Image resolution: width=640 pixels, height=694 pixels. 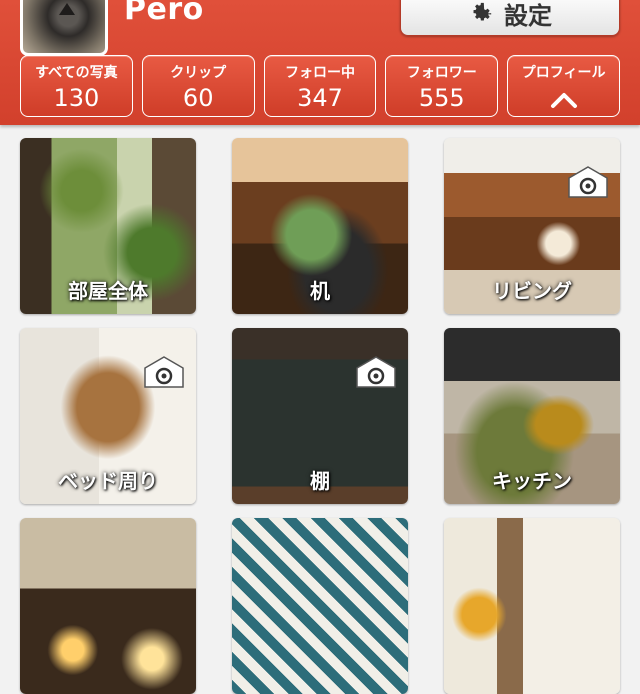 I want to click on stat-clips: クリップ 60, so click(x=198, y=86).